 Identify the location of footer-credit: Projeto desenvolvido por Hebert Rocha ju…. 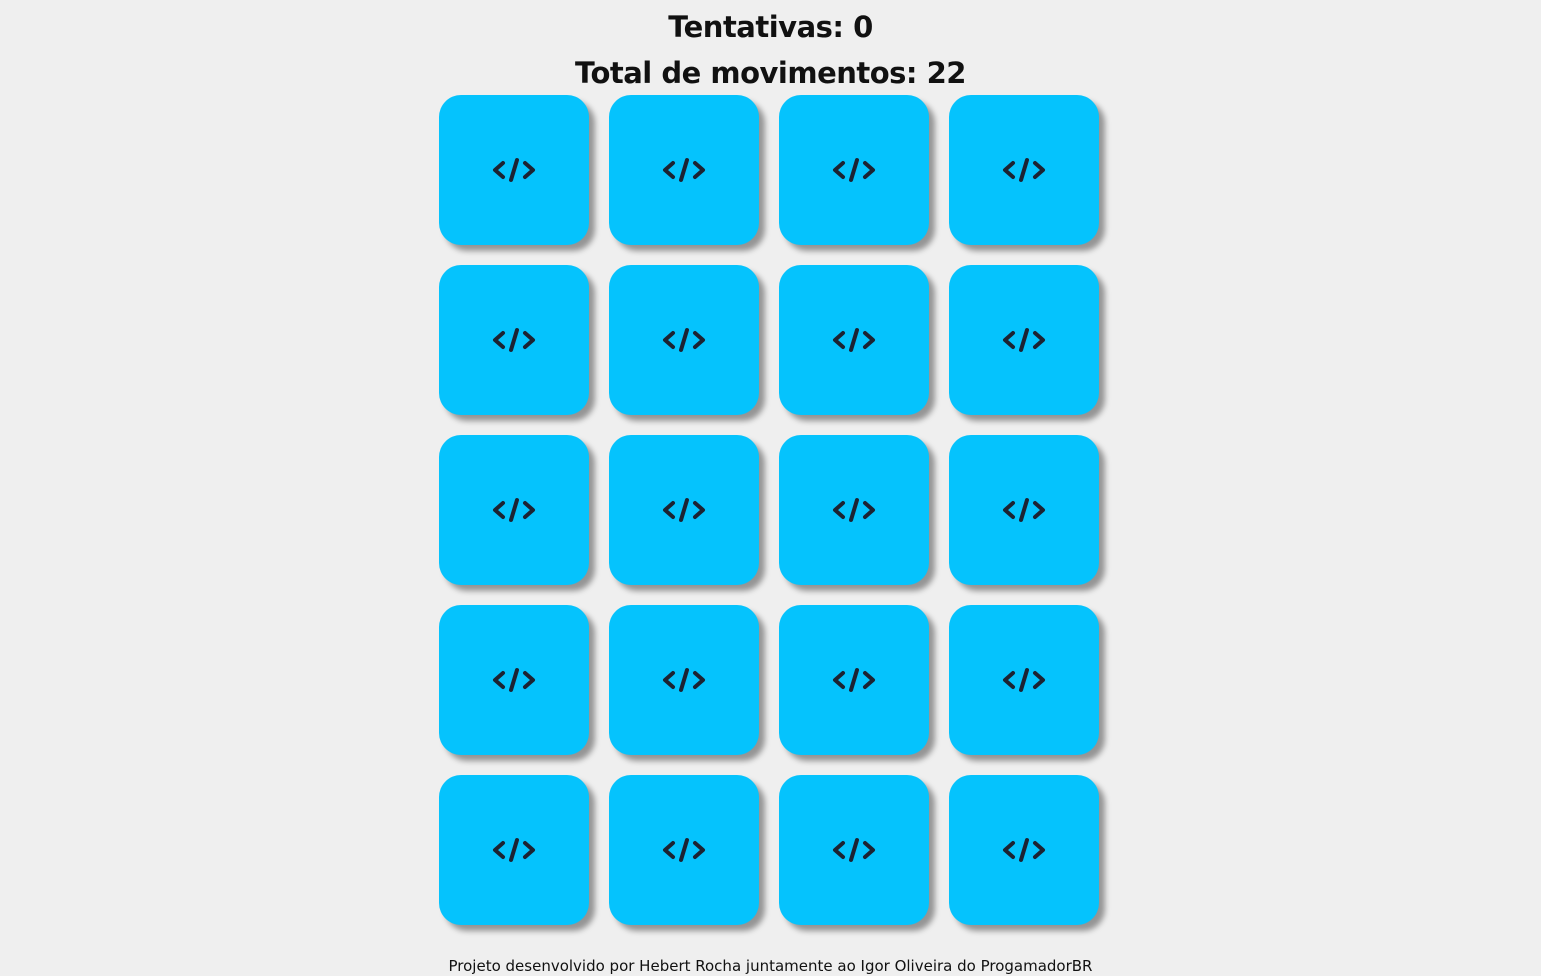
(770, 966).